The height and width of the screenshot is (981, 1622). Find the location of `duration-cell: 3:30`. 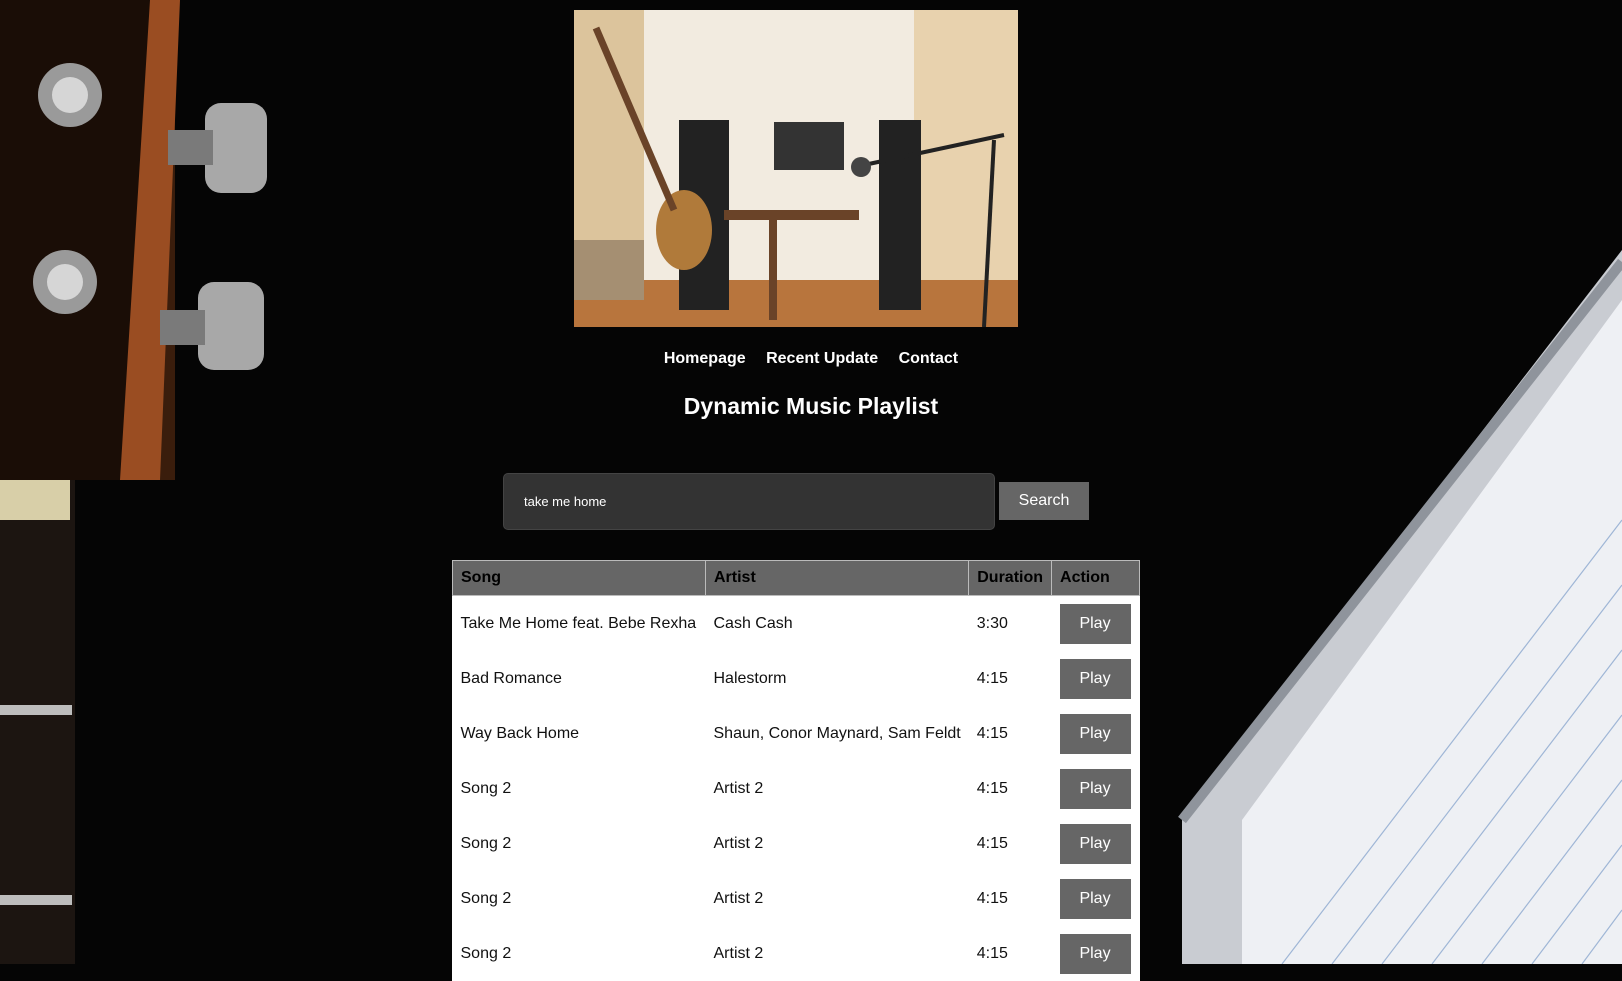

duration-cell: 3:30 is located at coordinates (1010, 623).